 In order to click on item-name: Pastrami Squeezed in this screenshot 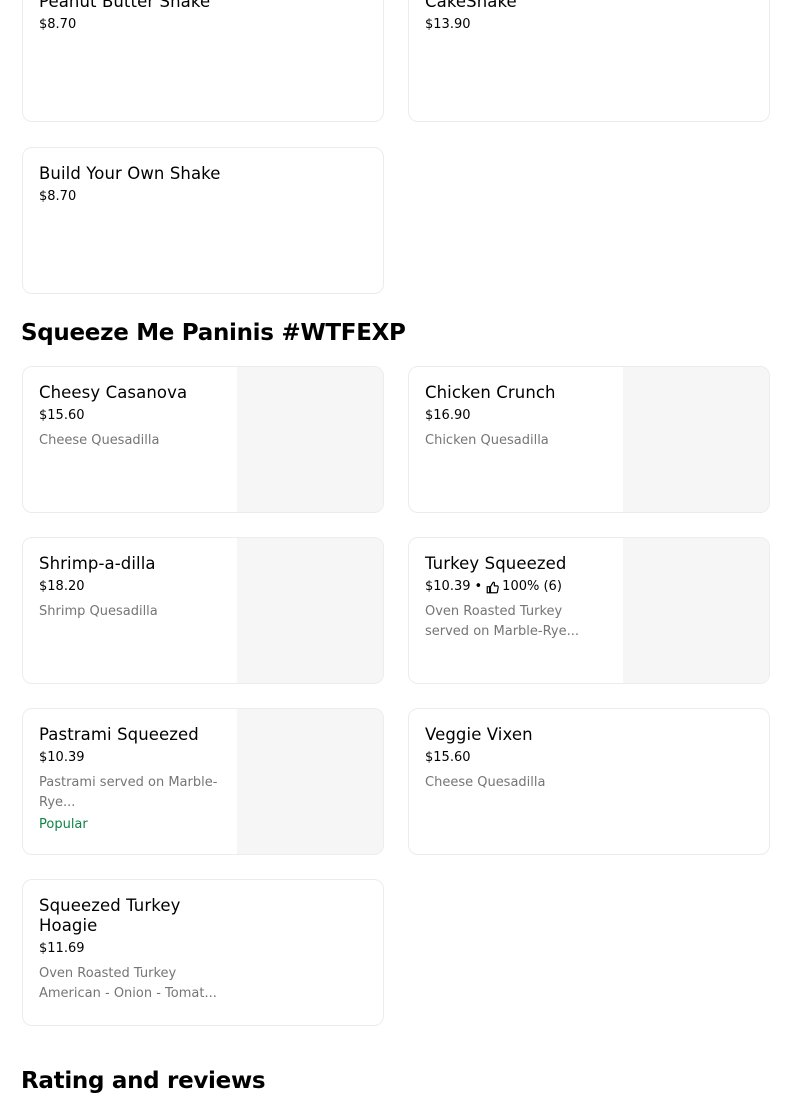, I will do `click(119, 734)`.